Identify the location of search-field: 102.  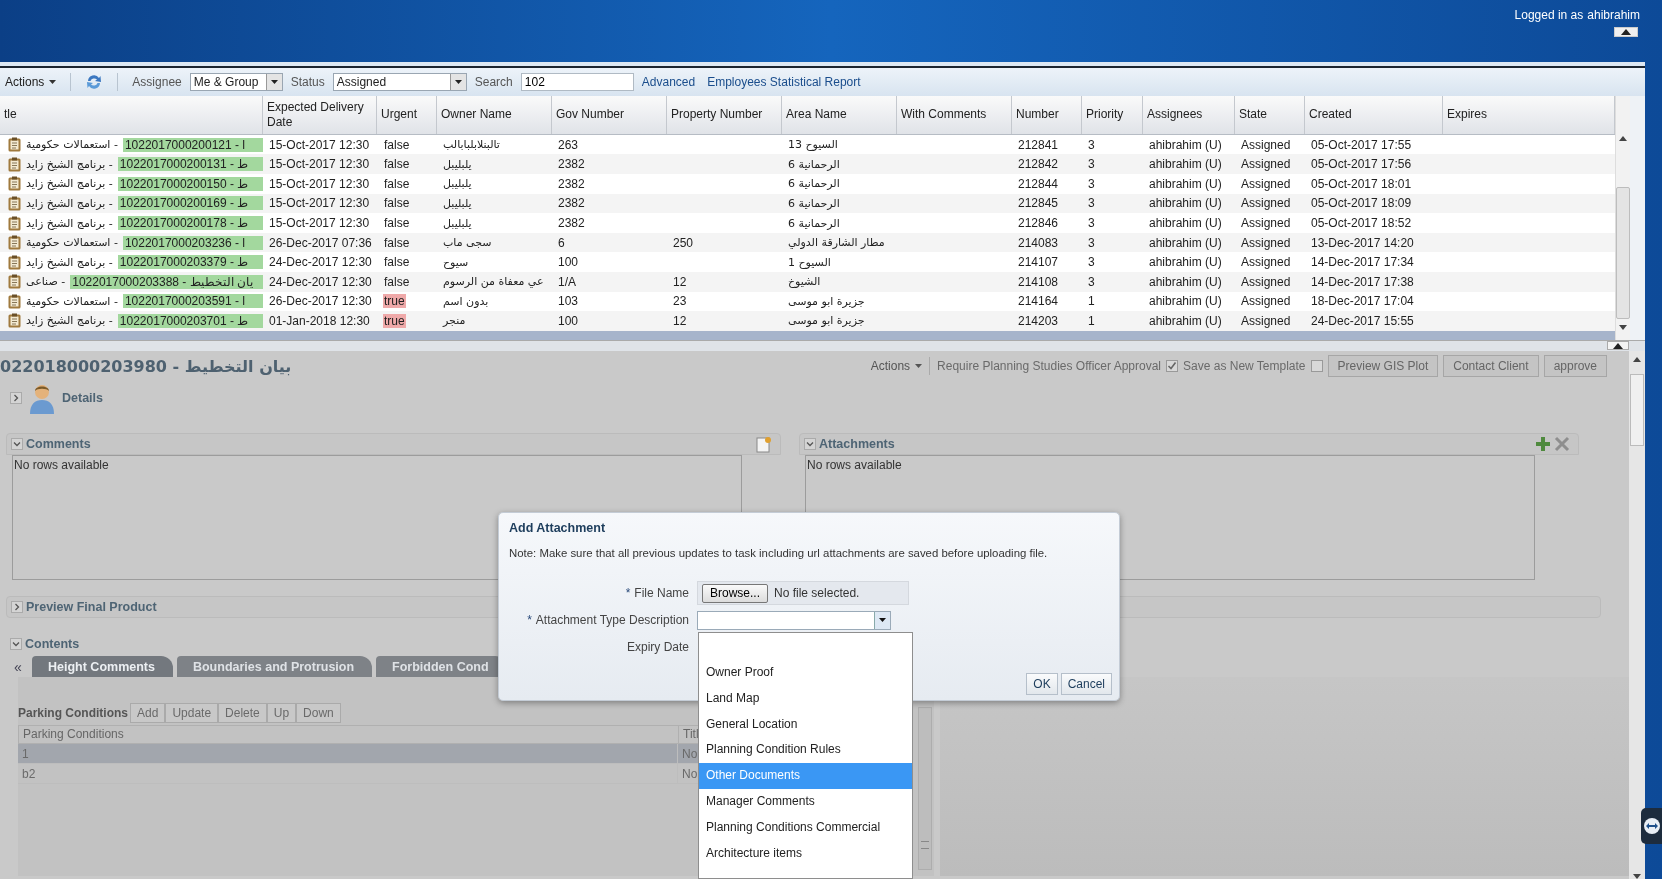
(577, 82).